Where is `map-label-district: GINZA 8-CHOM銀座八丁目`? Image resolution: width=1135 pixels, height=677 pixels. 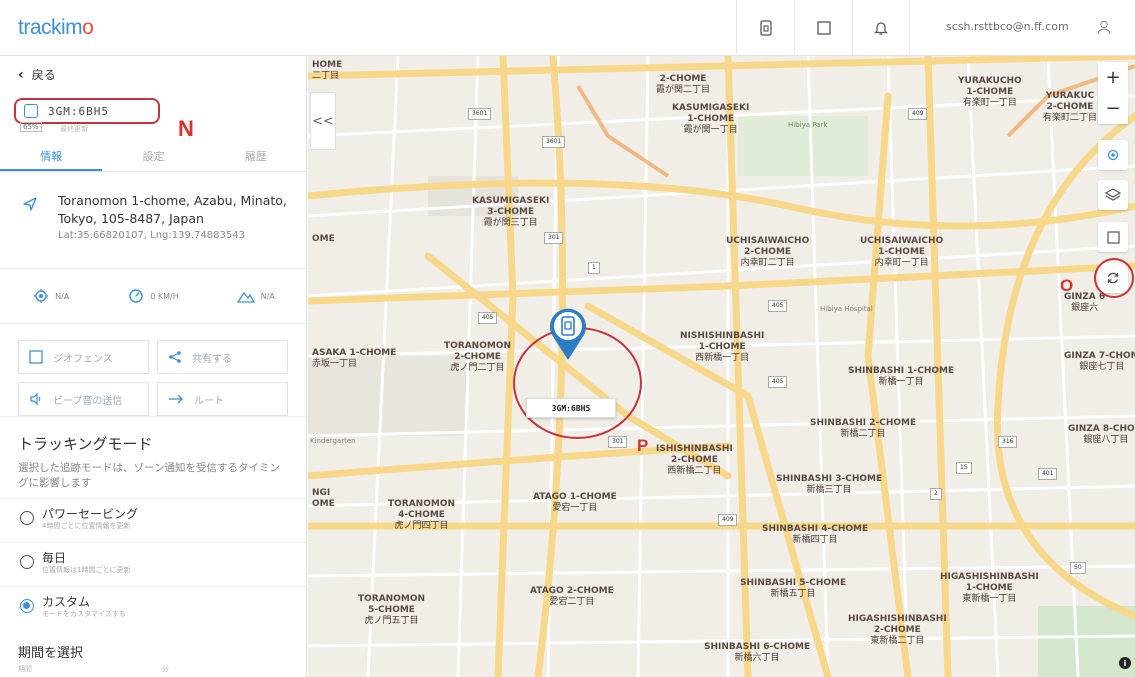 map-label-district: GINZA 8-CHOM銀座八丁目 is located at coordinates (1101, 434).